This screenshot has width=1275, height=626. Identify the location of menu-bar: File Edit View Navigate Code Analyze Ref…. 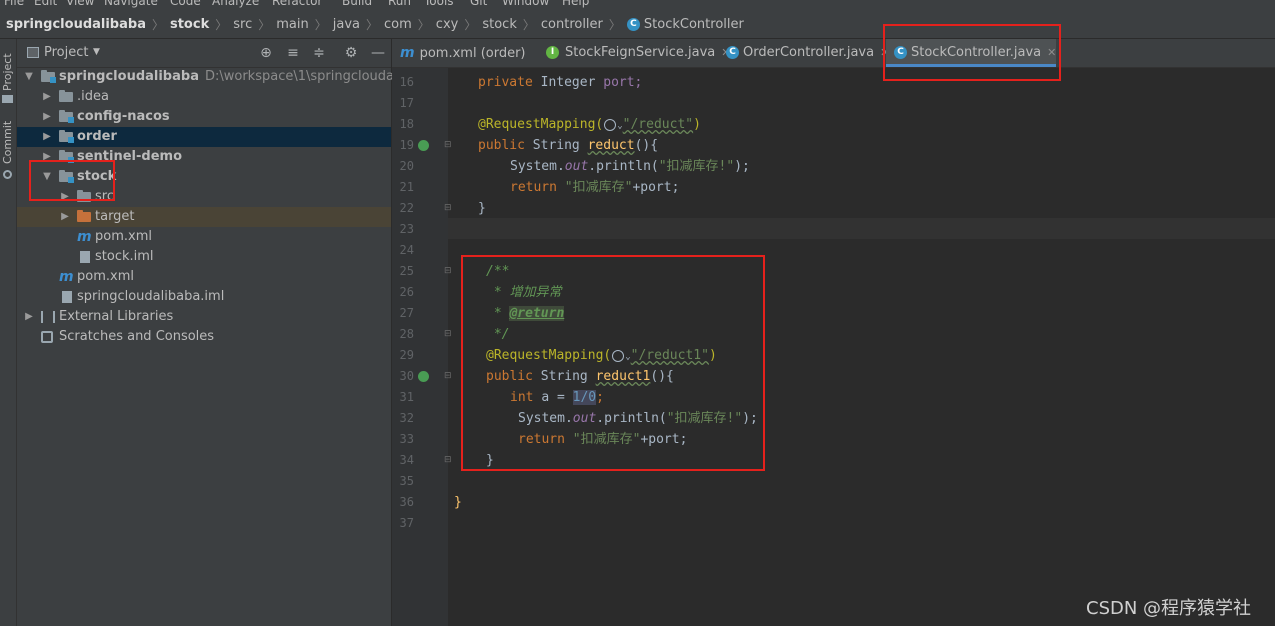
(637, 5).